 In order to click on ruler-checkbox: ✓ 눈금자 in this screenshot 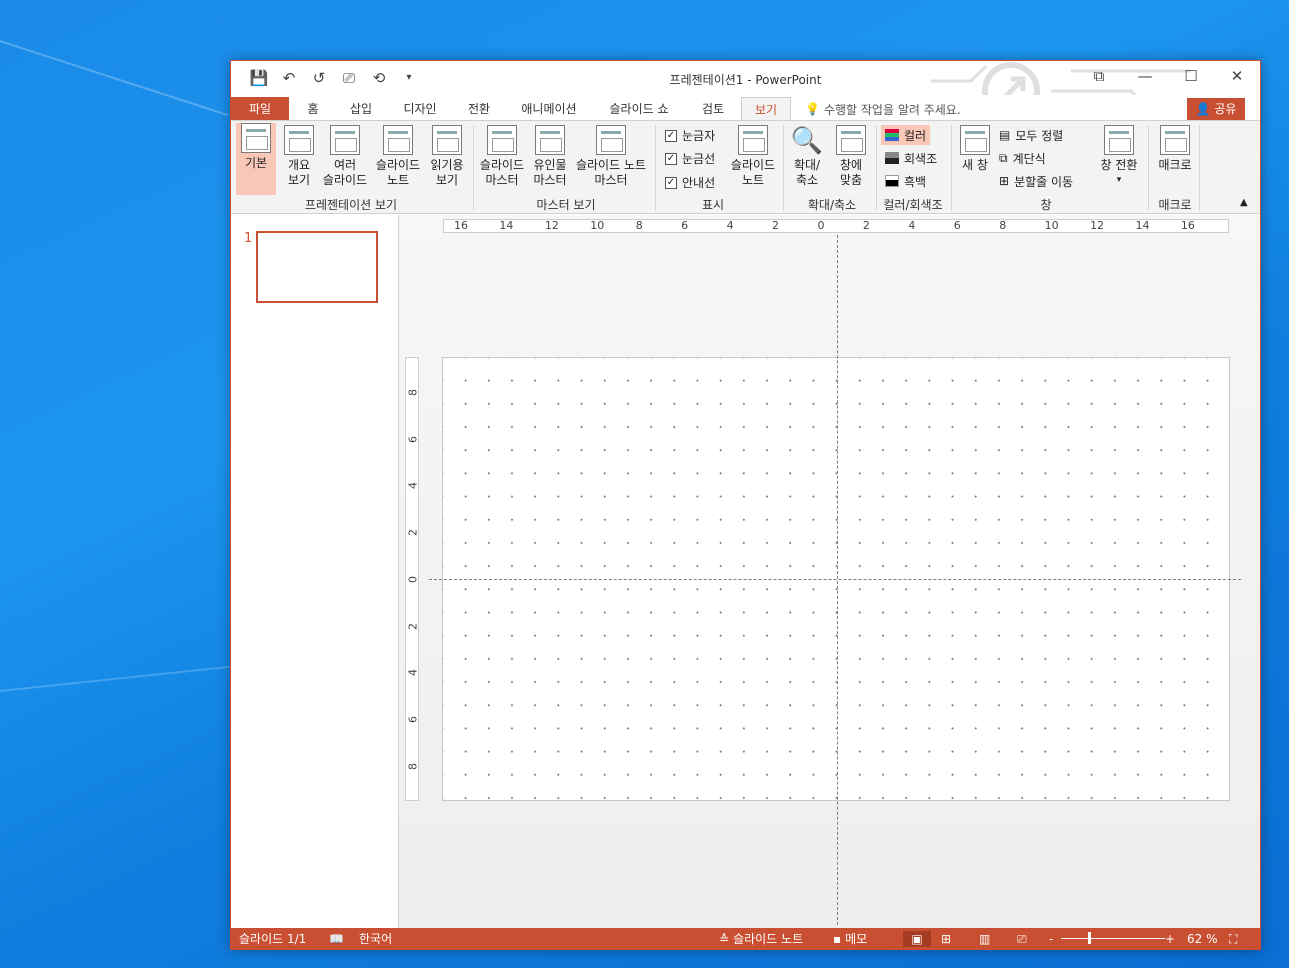, I will do `click(690, 135)`.